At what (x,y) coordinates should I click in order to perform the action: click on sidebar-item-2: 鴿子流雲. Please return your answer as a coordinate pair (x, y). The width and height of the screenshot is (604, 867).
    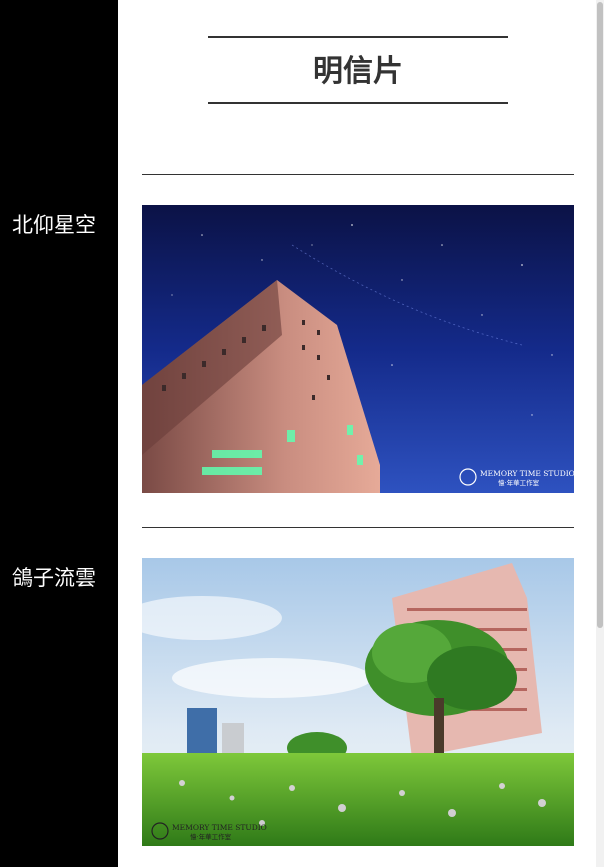
    Looking at the image, I should click on (54, 577).